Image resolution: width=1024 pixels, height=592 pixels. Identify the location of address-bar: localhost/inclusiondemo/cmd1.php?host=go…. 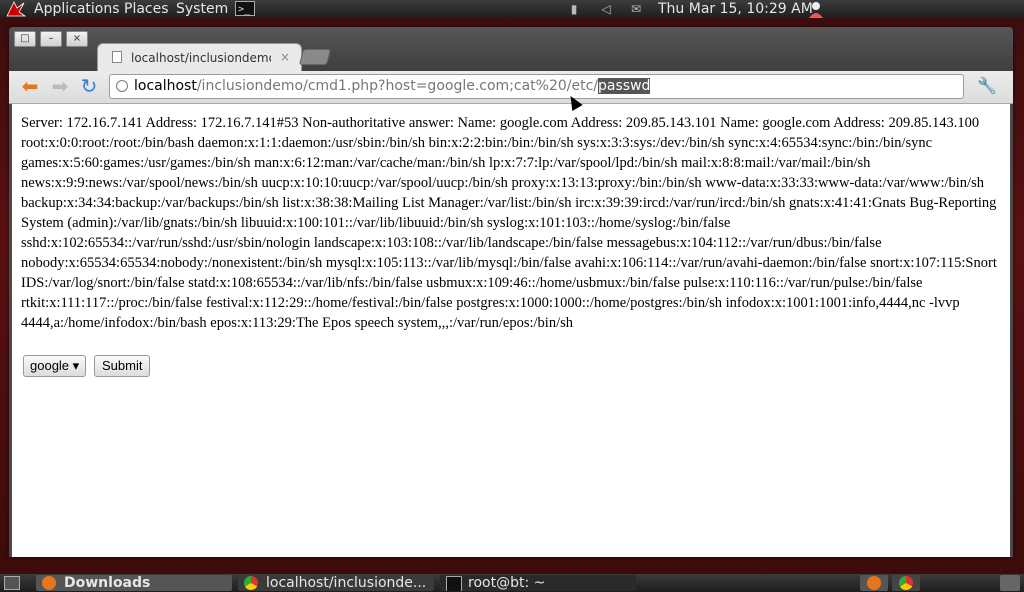
(536, 86).